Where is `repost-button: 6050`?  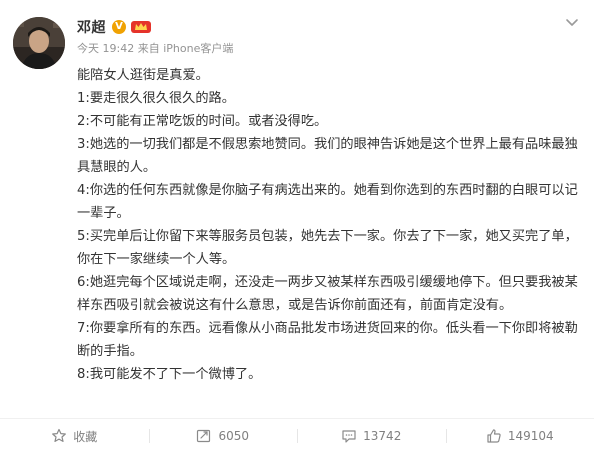
repost-button: 6050 is located at coordinates (223, 436).